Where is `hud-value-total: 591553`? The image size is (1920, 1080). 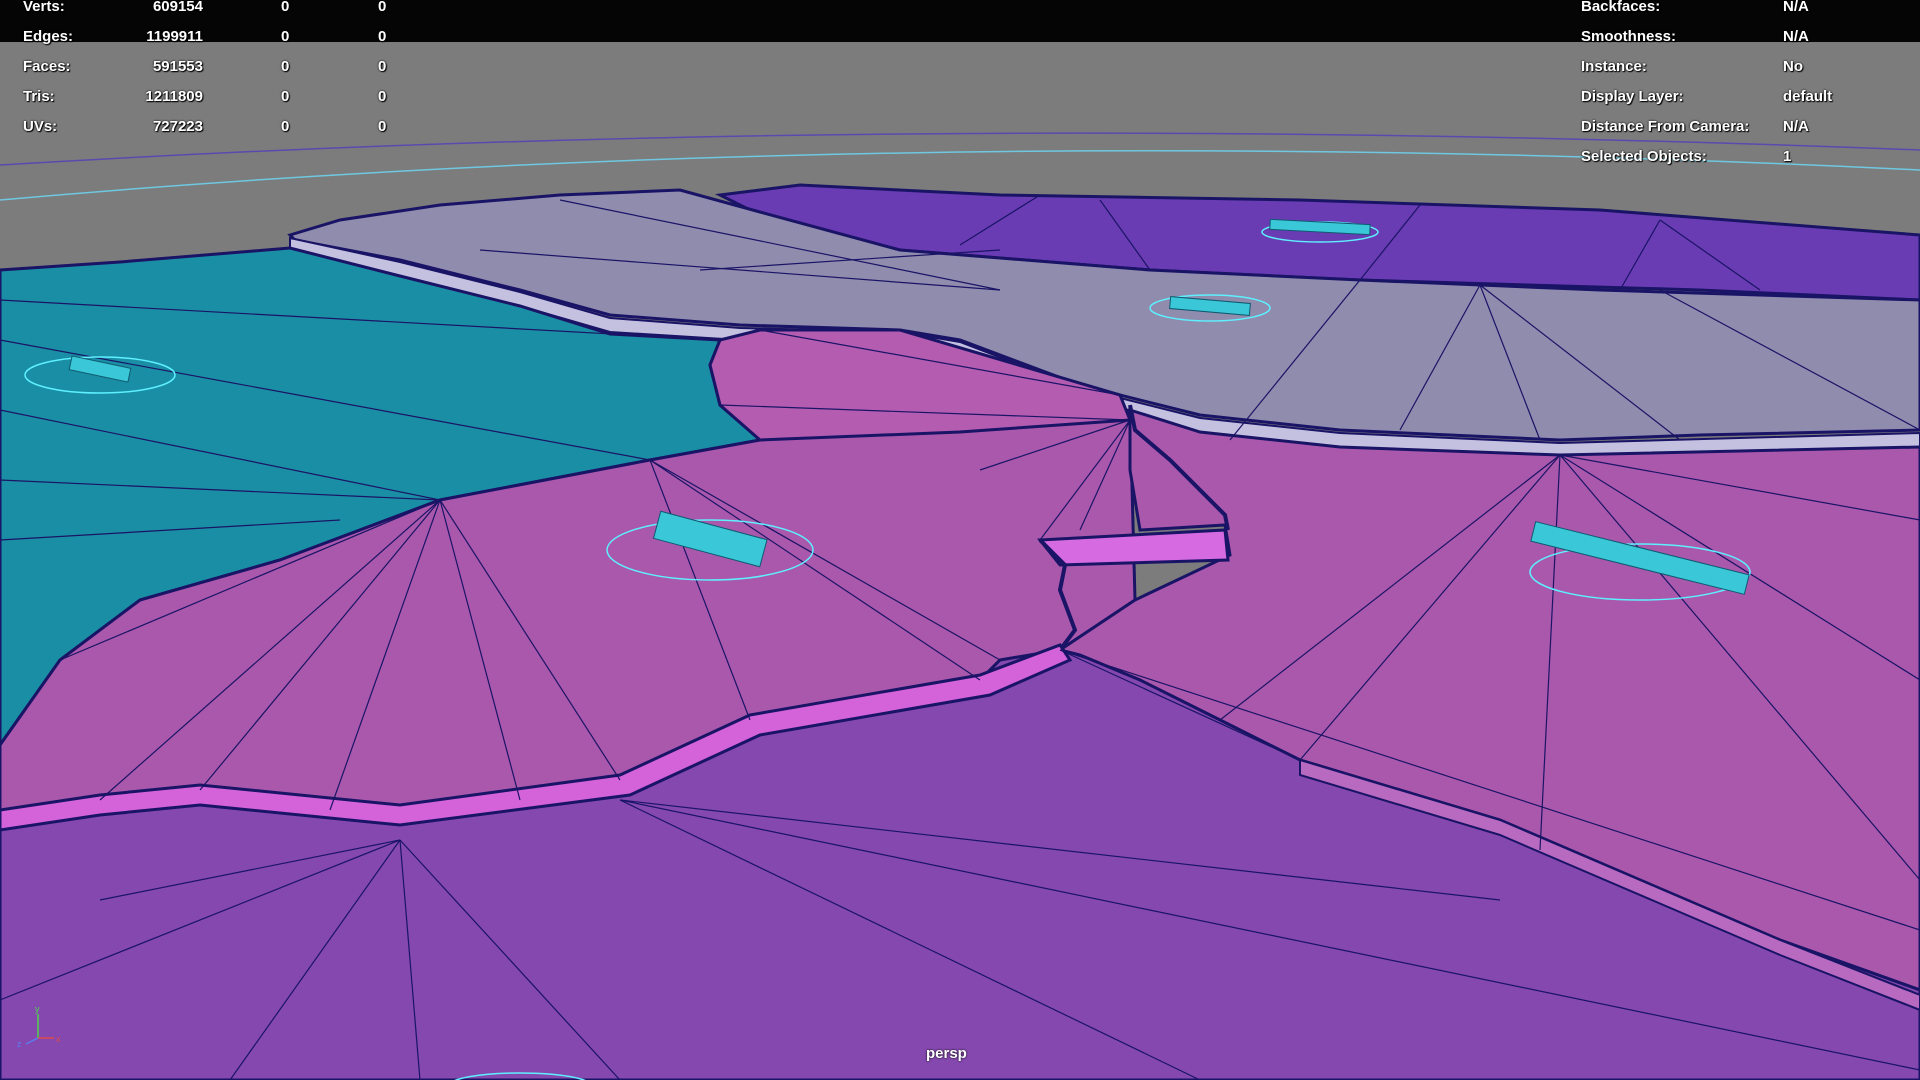
hud-value-total: 591553 is located at coordinates (177, 66).